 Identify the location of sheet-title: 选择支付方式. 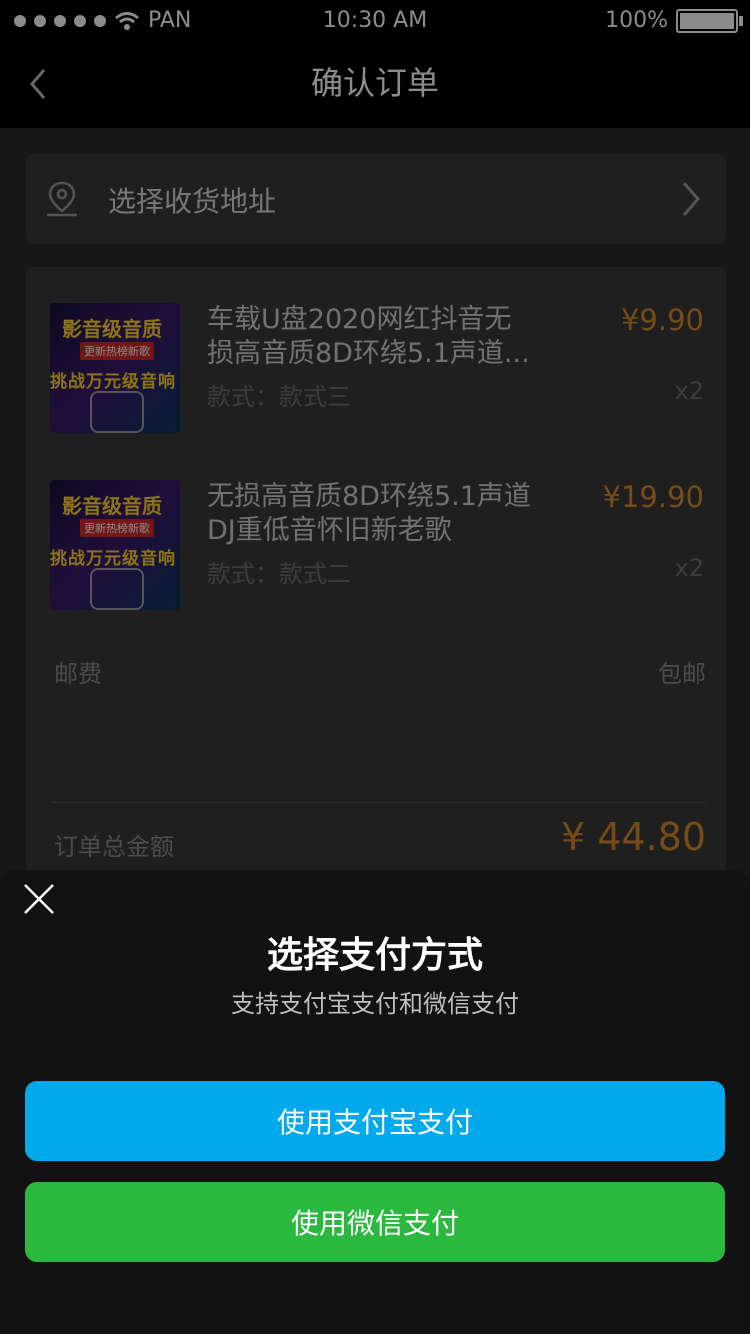
(374, 955).